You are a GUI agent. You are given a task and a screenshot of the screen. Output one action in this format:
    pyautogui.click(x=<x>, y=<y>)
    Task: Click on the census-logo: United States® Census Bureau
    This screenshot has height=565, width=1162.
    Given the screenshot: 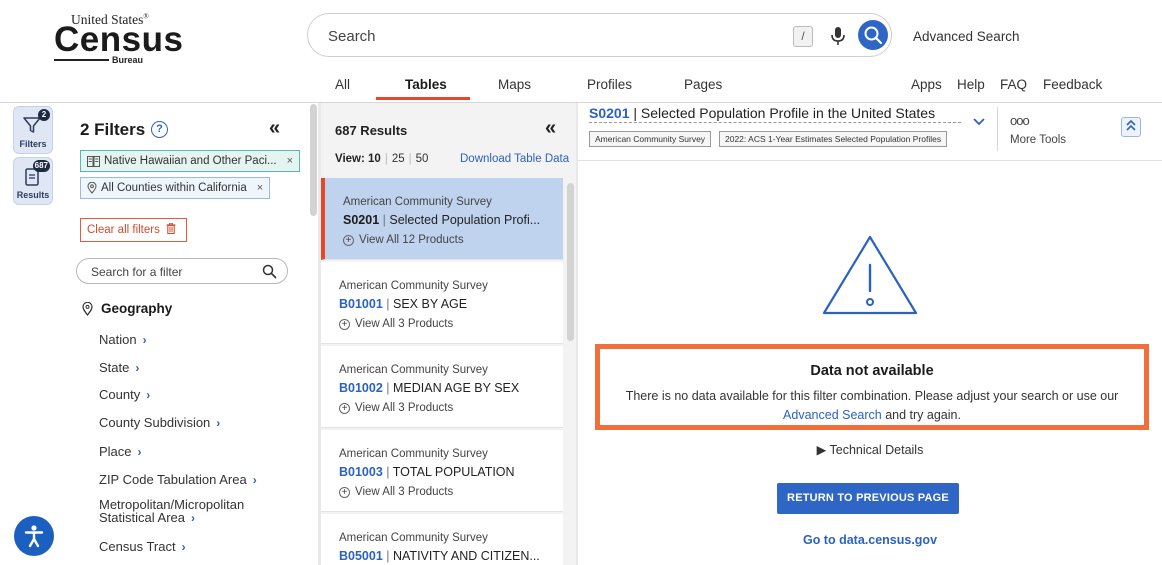 What is the action you would take?
    pyautogui.click(x=118, y=40)
    